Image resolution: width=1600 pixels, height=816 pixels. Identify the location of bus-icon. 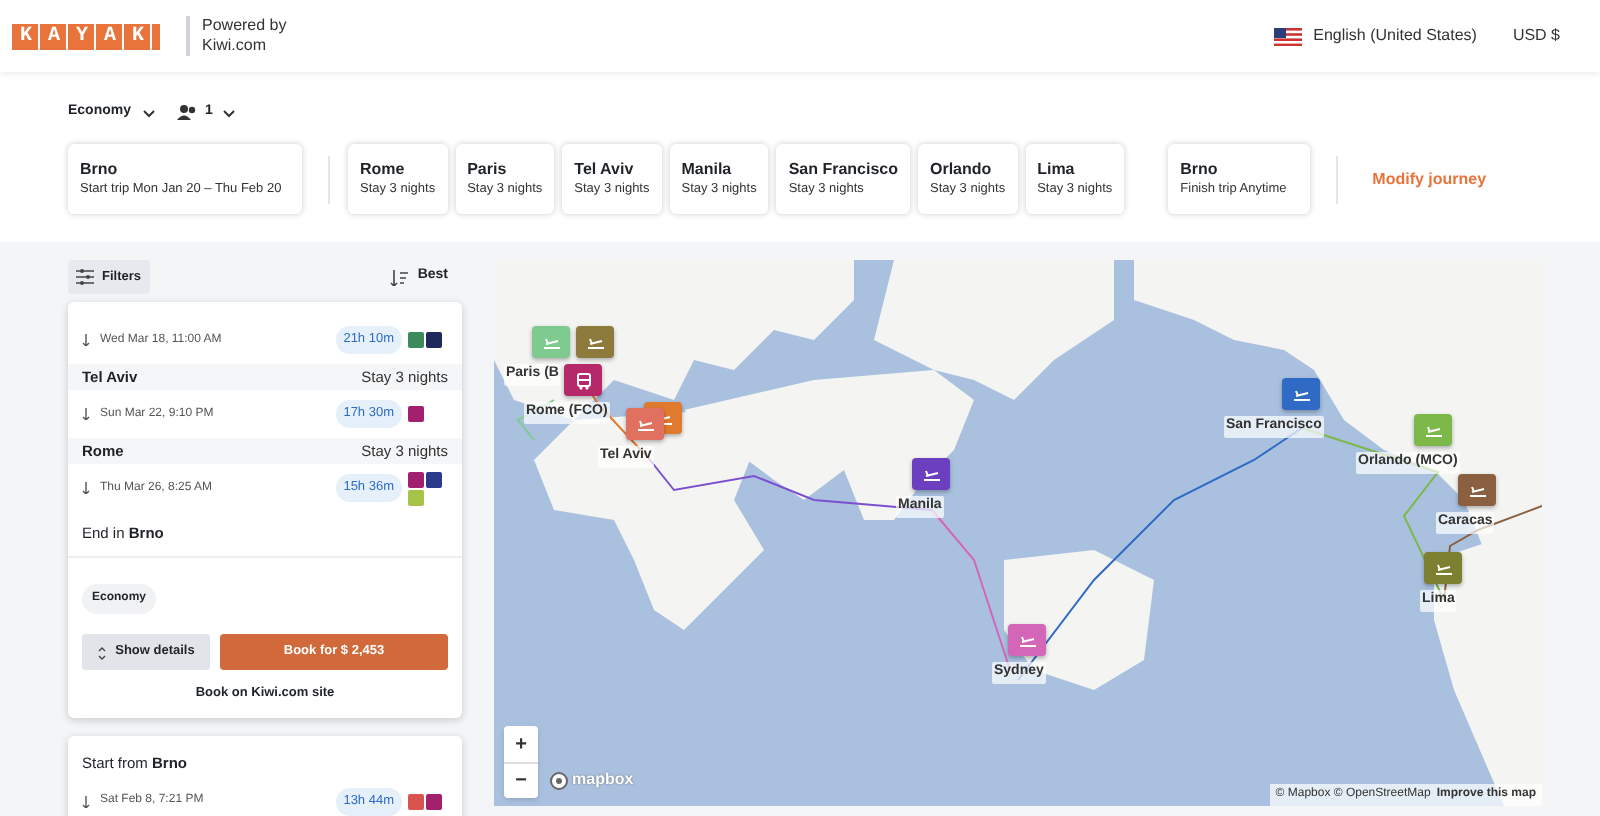
(583, 380).